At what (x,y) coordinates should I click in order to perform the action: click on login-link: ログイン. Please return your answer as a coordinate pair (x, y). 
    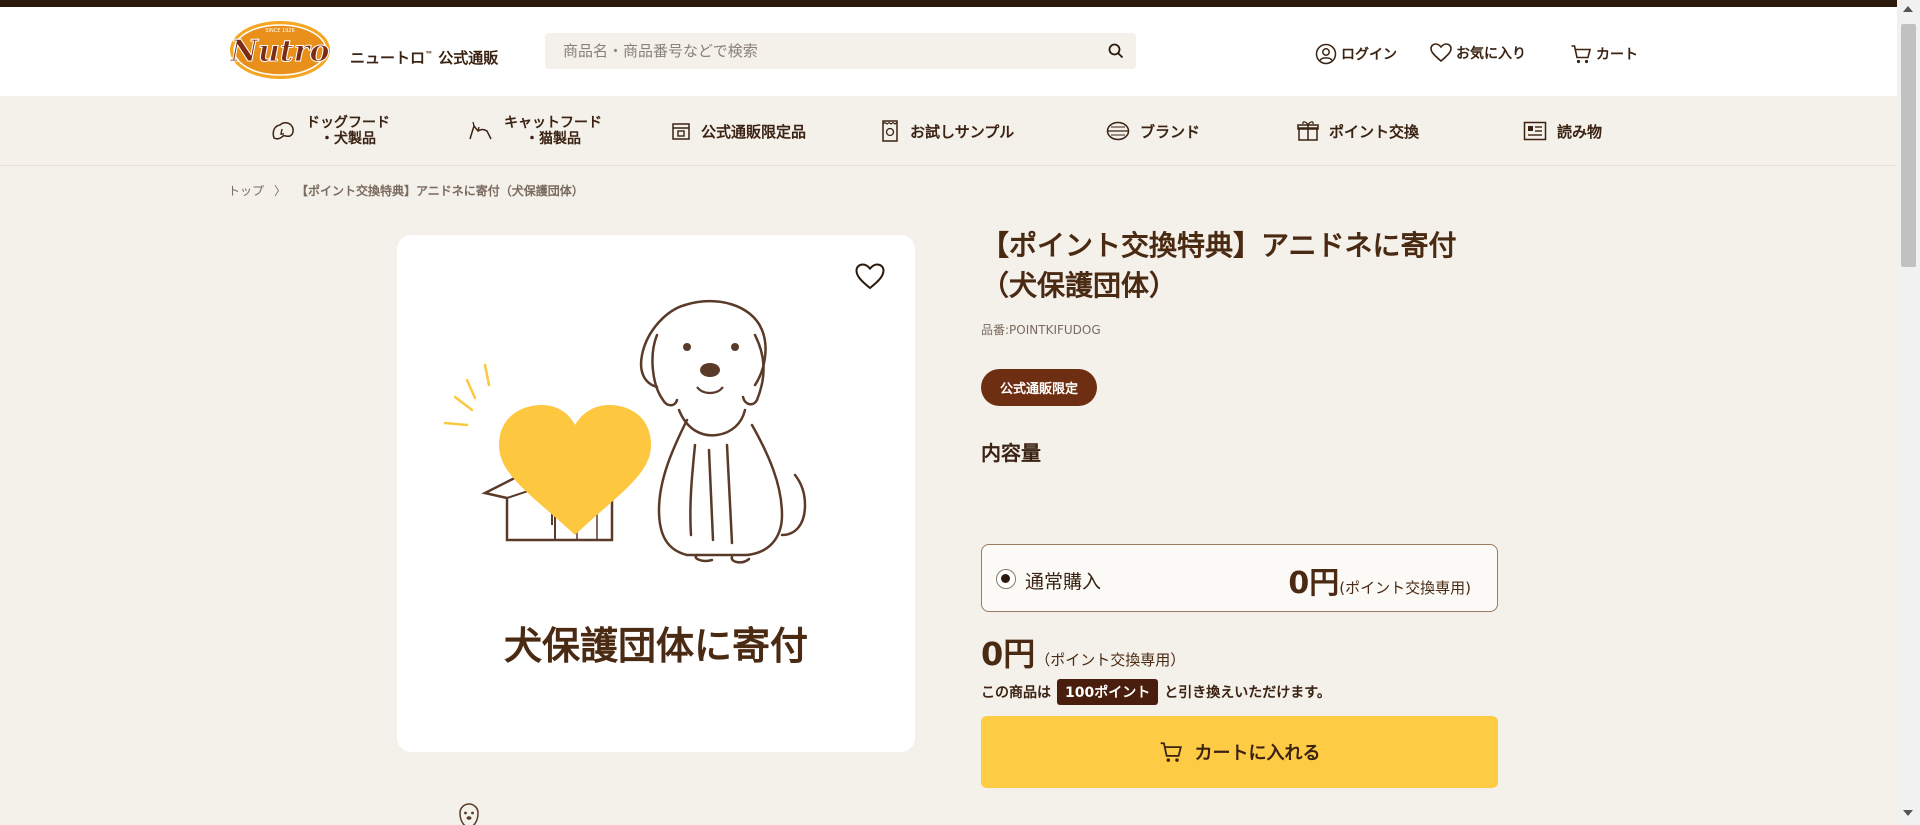
    Looking at the image, I should click on (1356, 54).